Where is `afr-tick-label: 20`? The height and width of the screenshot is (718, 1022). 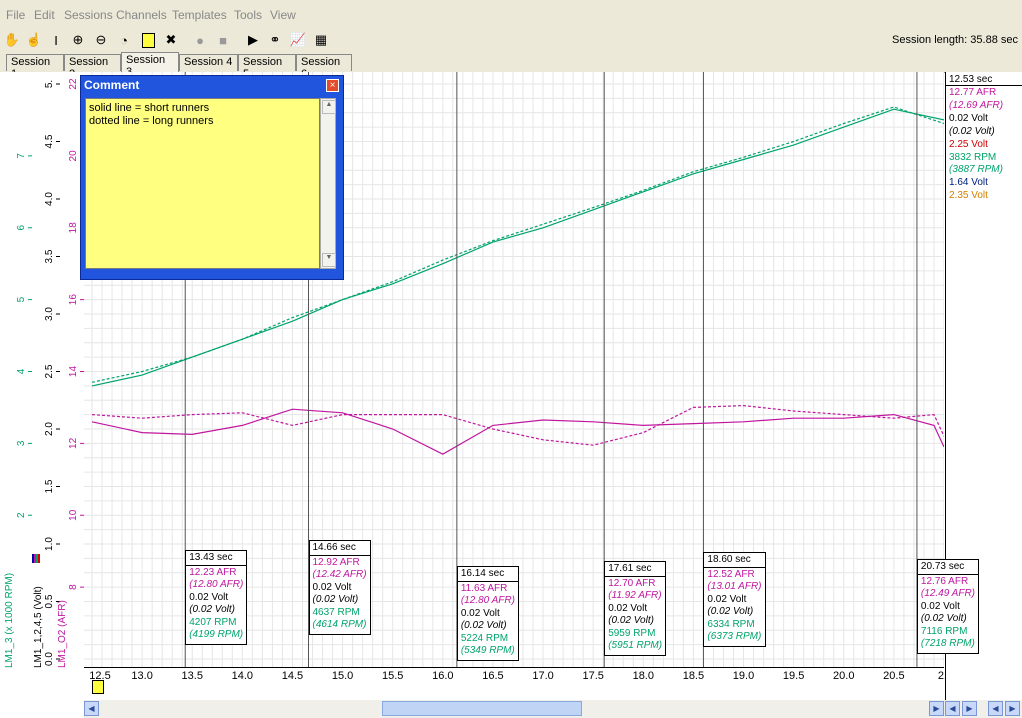
afr-tick-label: 20 is located at coordinates (73, 156).